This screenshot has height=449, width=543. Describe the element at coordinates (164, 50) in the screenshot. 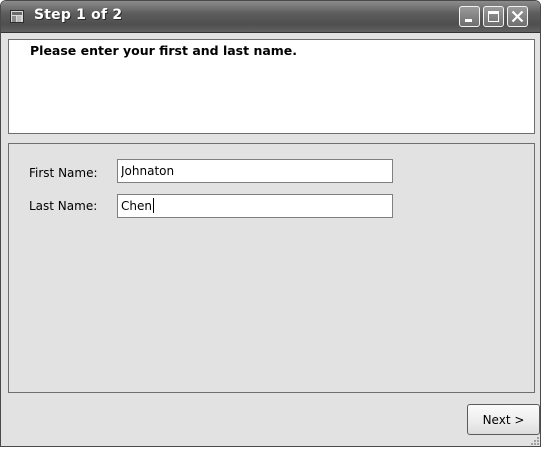

I see `instruction-text: Please enter your first and last name.` at that location.